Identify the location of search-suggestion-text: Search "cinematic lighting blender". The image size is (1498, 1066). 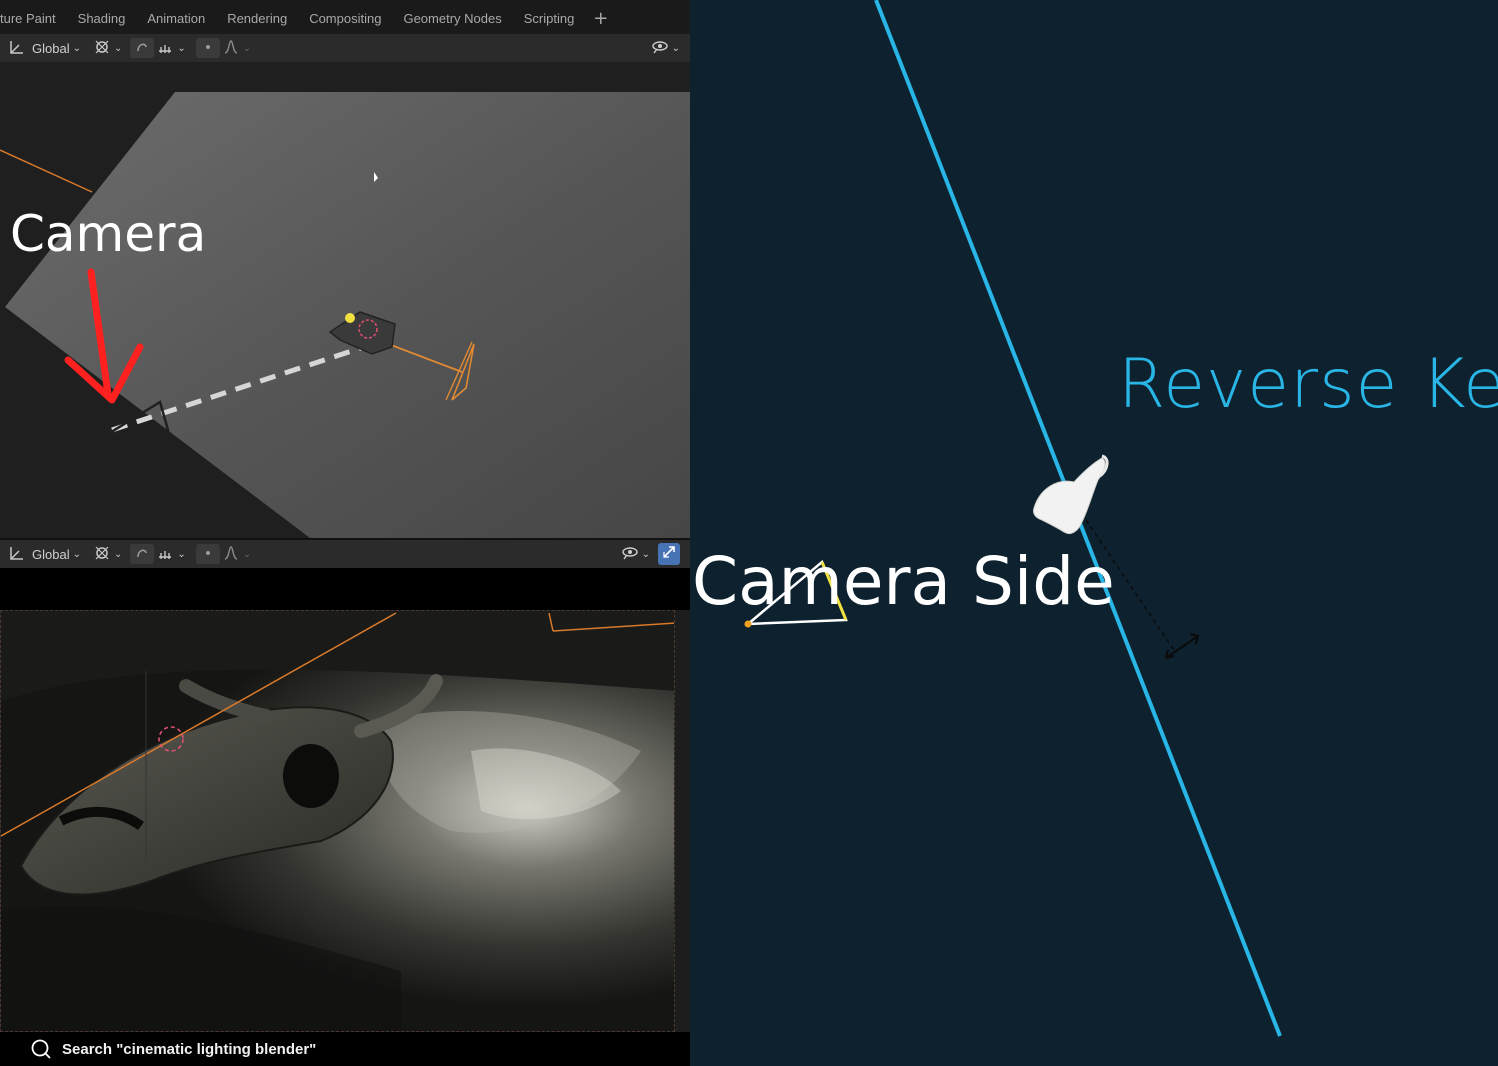
(189, 1049).